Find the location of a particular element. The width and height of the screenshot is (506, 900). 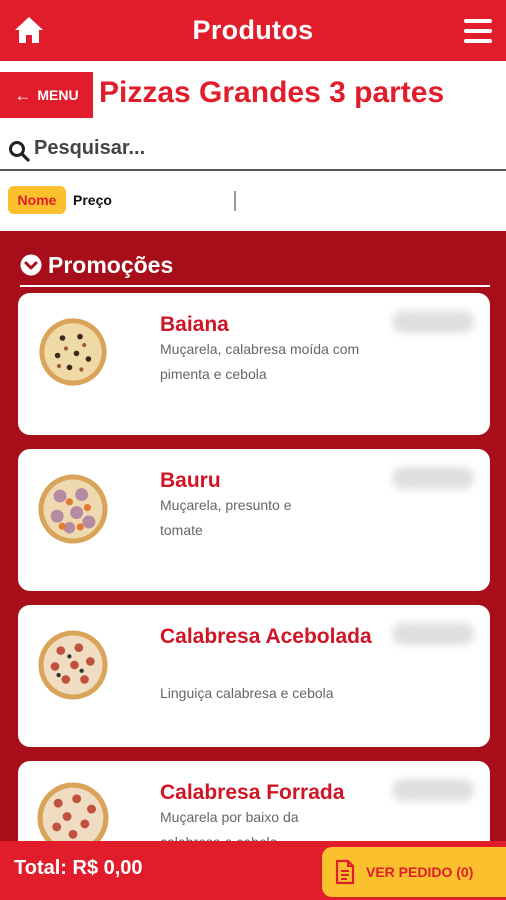

home-icon is located at coordinates (29, 30).